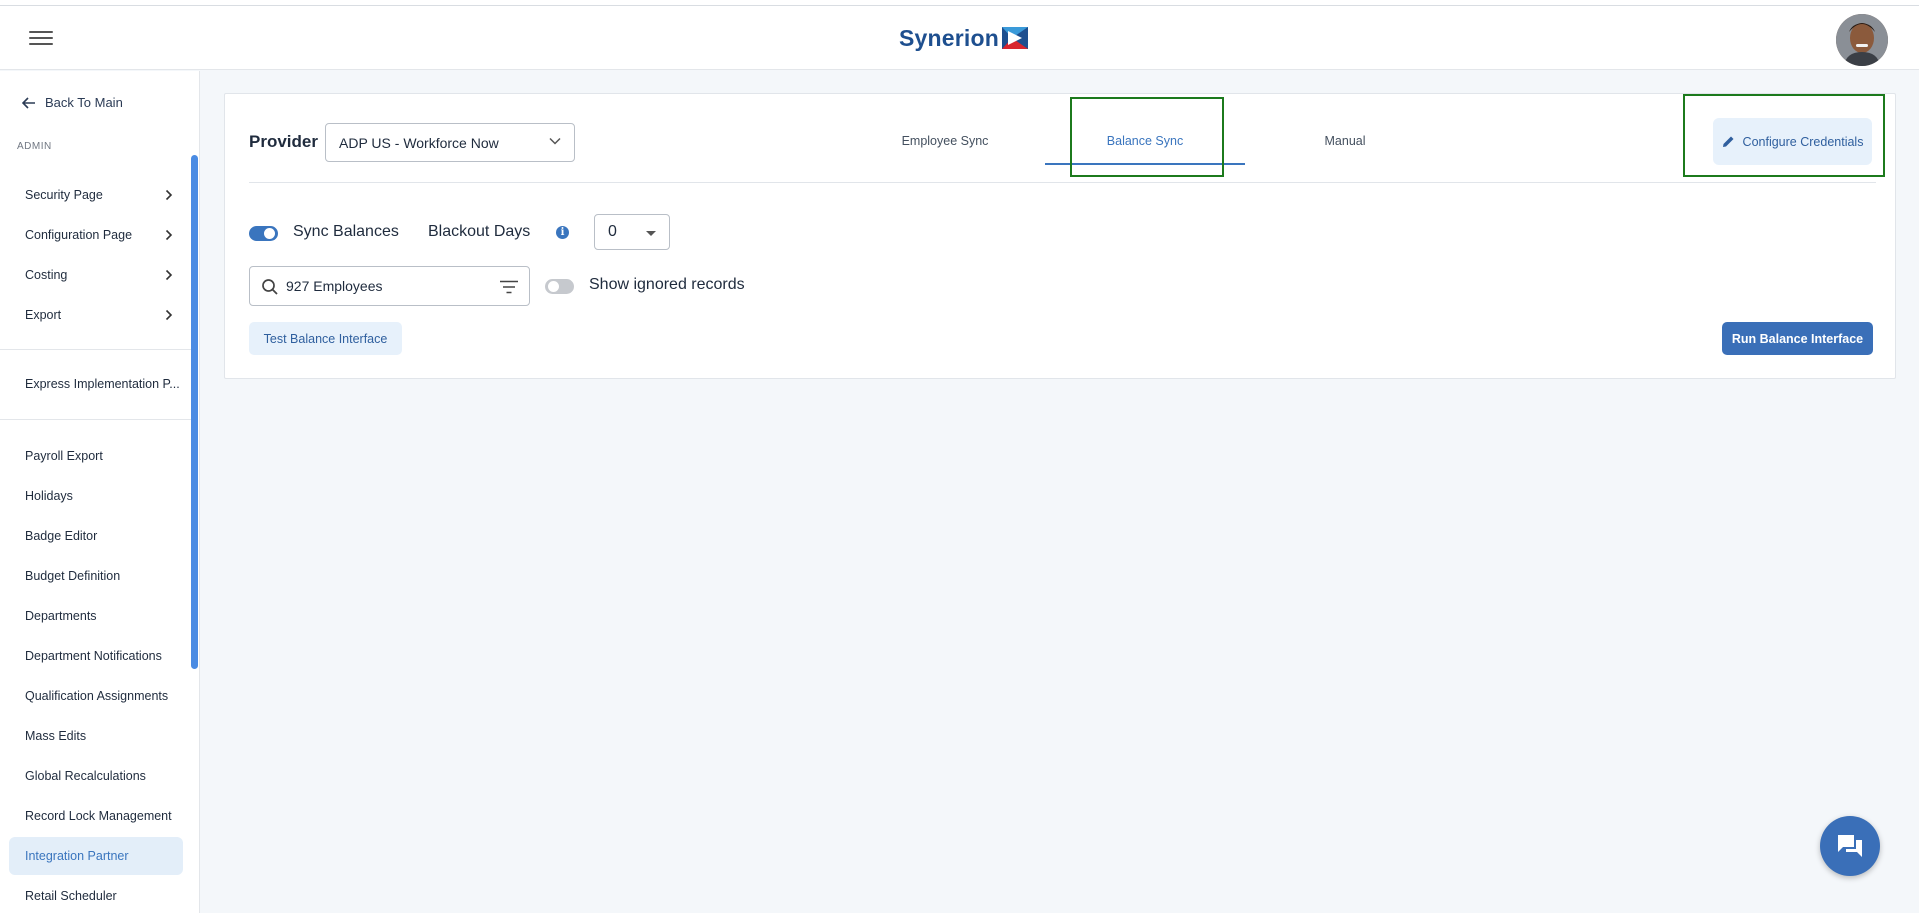 This screenshot has height=913, width=1919. I want to click on sidebar-item-label: Configuration Page, so click(79, 235).